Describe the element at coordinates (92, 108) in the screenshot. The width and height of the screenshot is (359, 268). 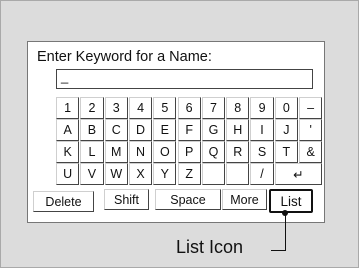
I see `keyboard-key: 2` at that location.